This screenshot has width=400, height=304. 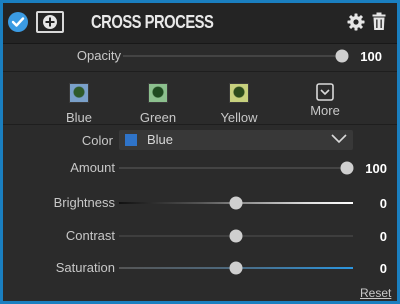 I want to click on checkmark-icon, so click(x=18, y=22).